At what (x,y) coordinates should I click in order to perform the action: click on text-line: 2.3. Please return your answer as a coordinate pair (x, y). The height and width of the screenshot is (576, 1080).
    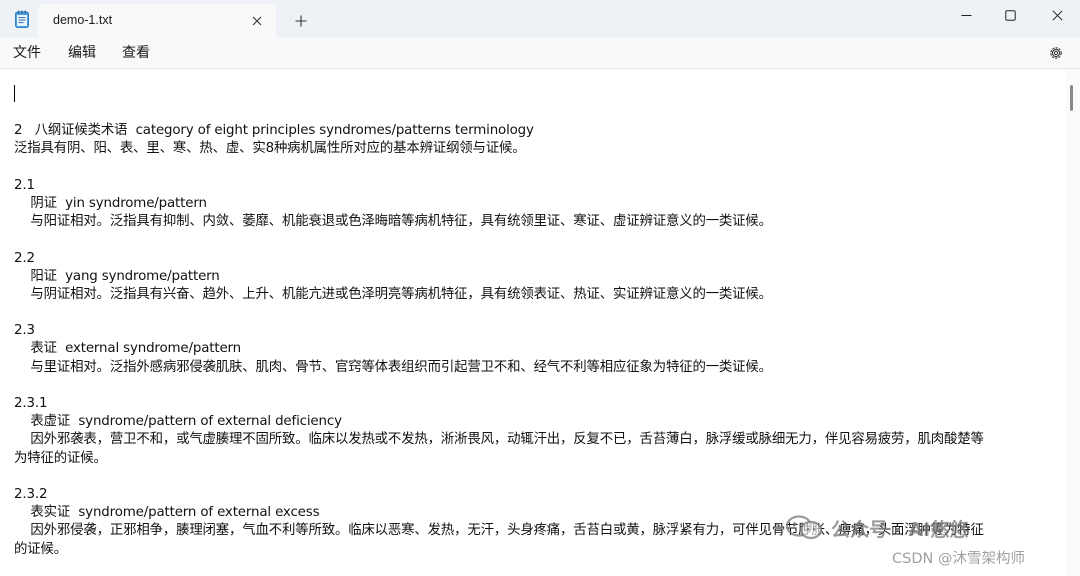
    Looking at the image, I should click on (24, 331).